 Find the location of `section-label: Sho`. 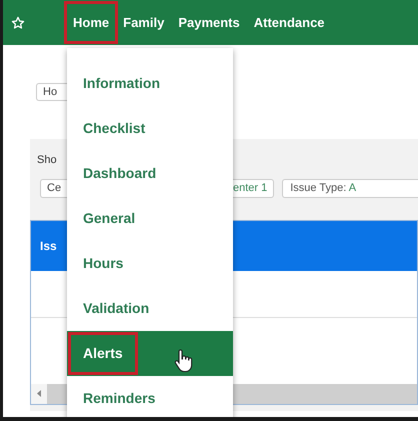

section-label: Sho is located at coordinates (47, 160).